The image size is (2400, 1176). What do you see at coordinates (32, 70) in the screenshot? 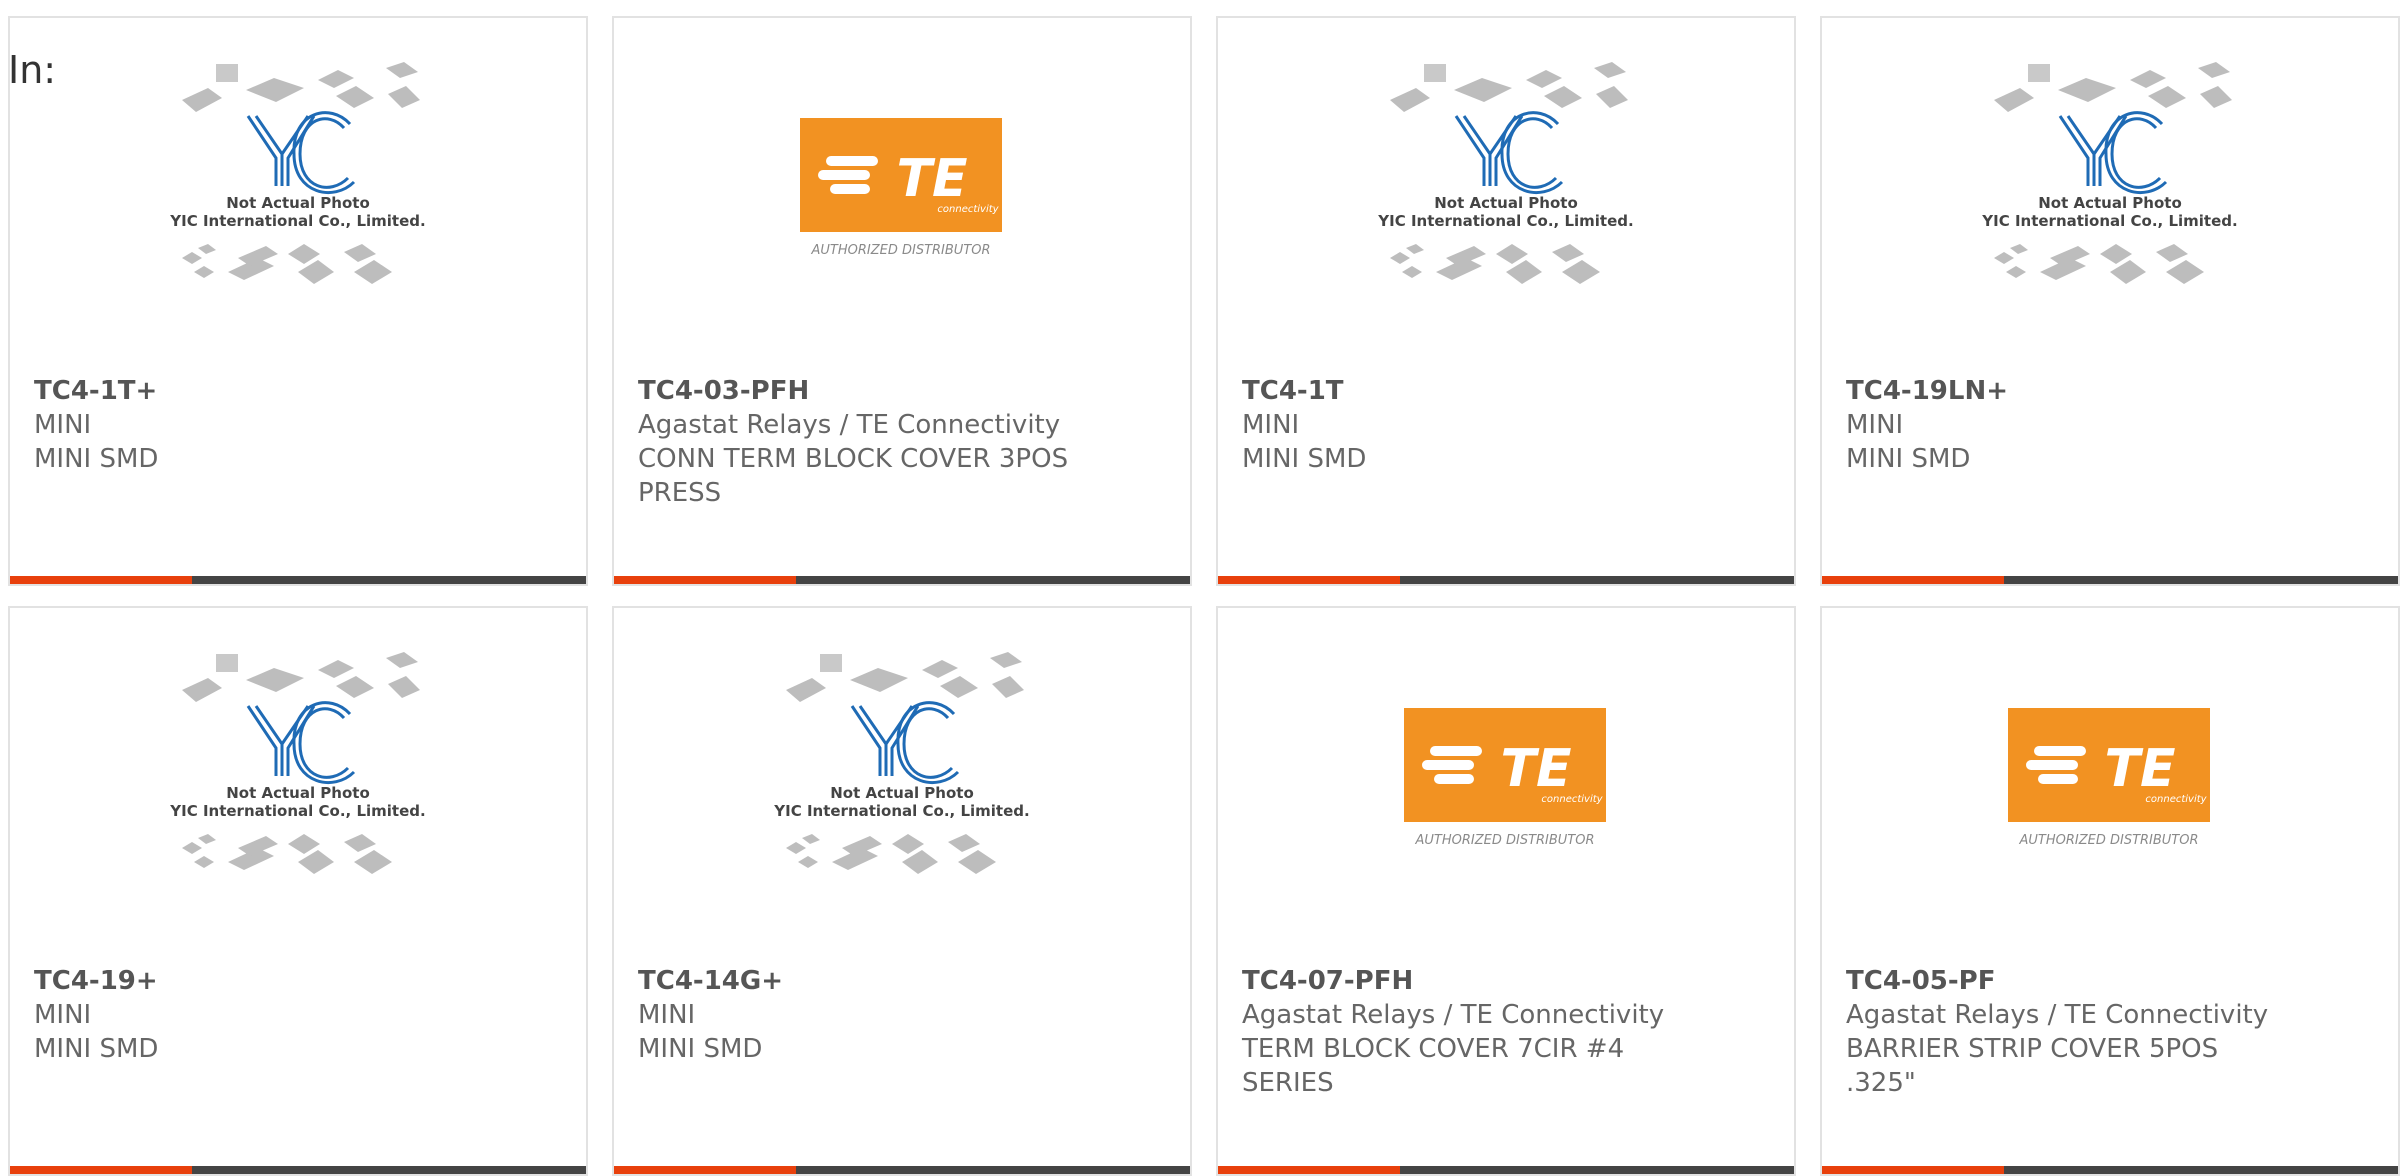
I see `results-prefix-label: In:` at bounding box center [32, 70].